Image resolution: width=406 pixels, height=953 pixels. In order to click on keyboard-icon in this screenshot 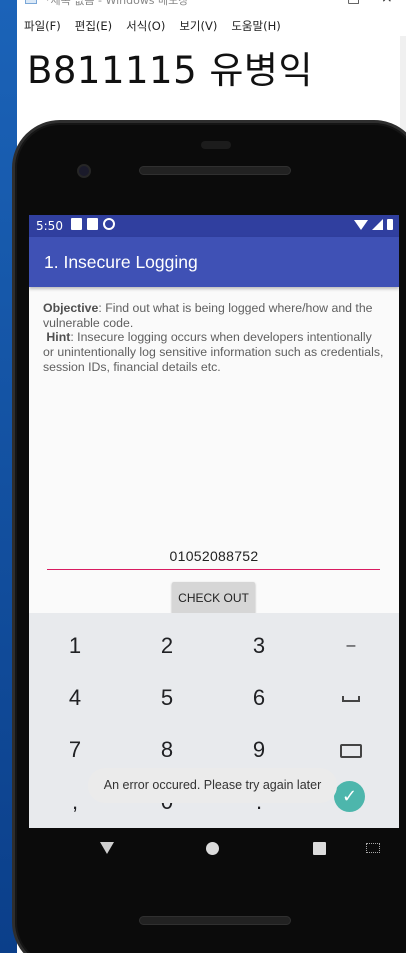, I will do `click(373, 848)`.